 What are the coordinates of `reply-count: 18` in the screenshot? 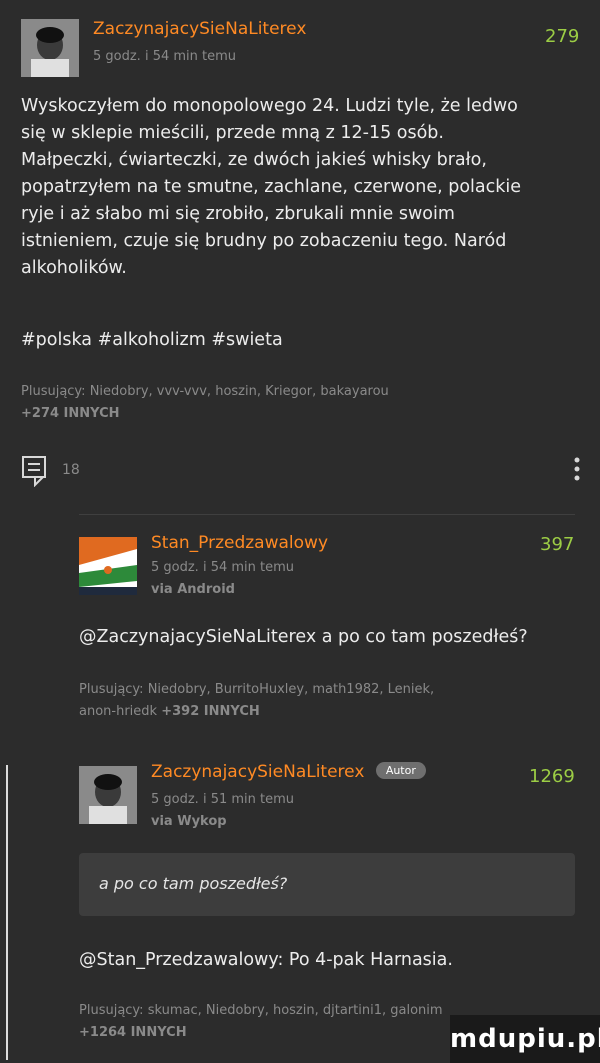 It's located at (71, 470).